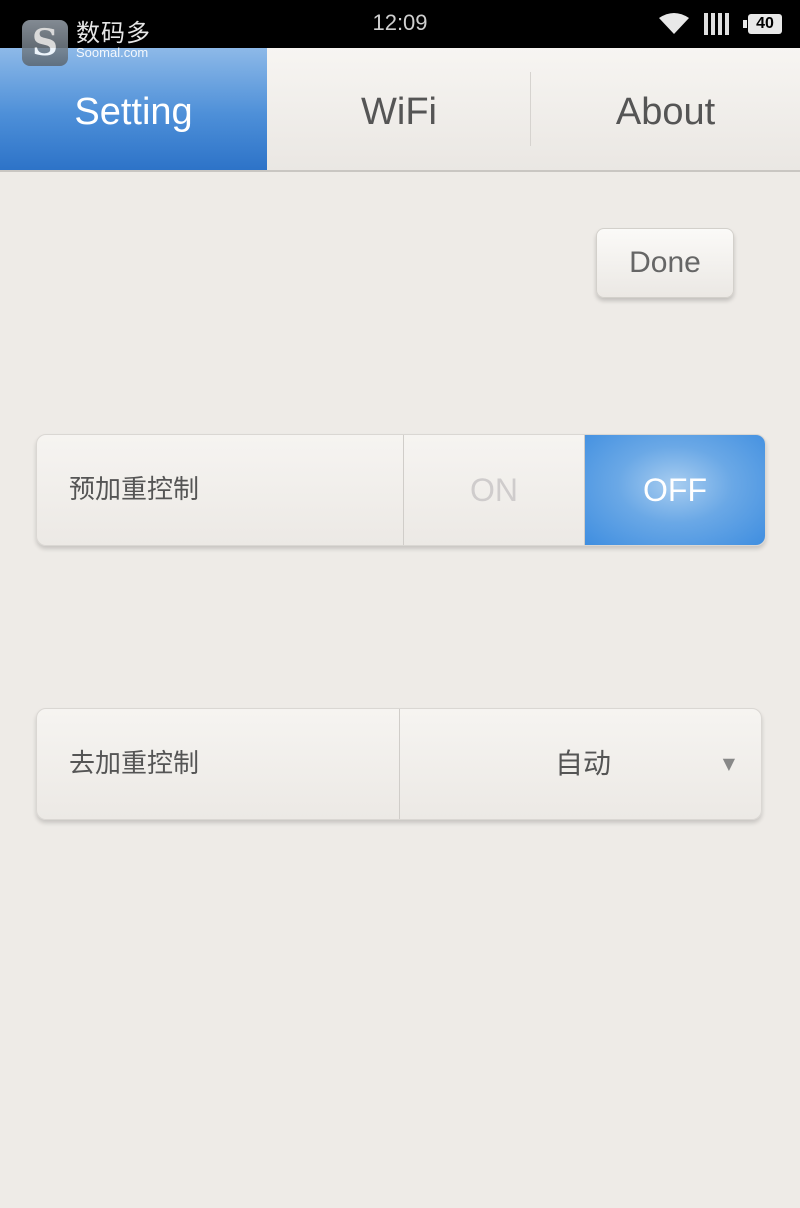 The image size is (800, 1208). I want to click on tab-wifi: WiFi, so click(399, 109).